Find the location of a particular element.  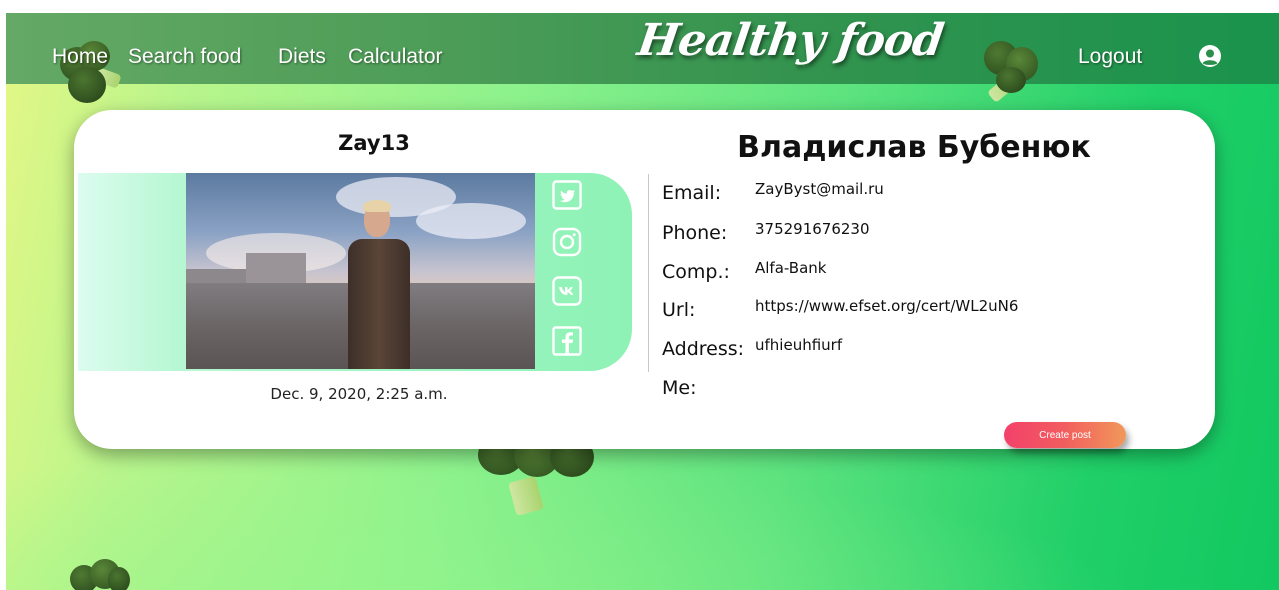

instagram-icon is located at coordinates (567, 242).